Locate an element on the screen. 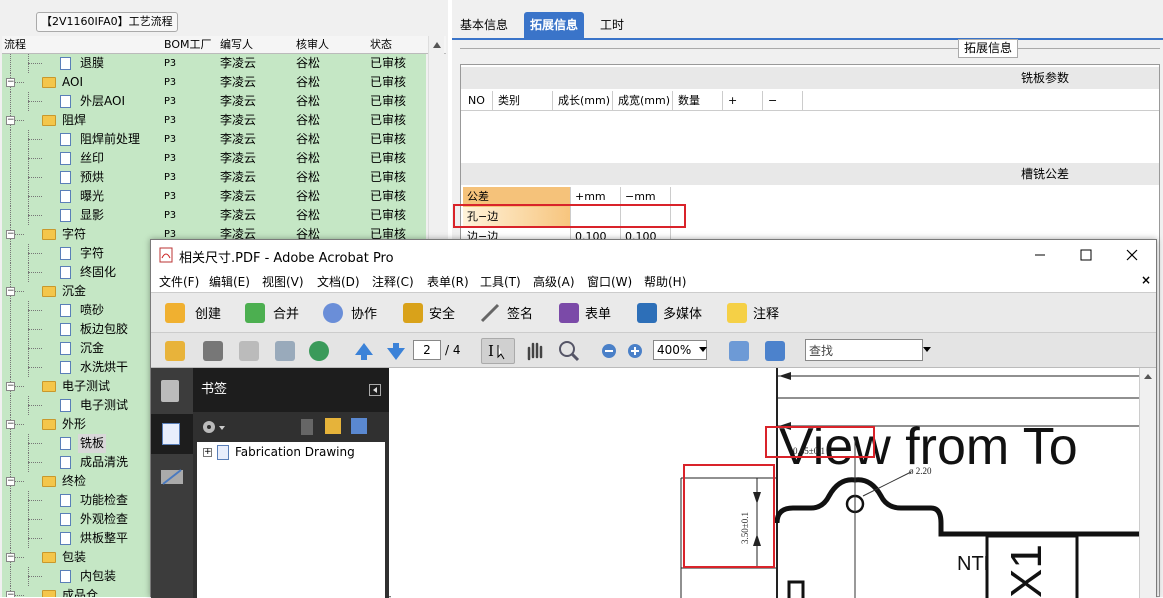 This screenshot has height=598, width=1163. combine-button: 合并 is located at coordinates (286, 312).